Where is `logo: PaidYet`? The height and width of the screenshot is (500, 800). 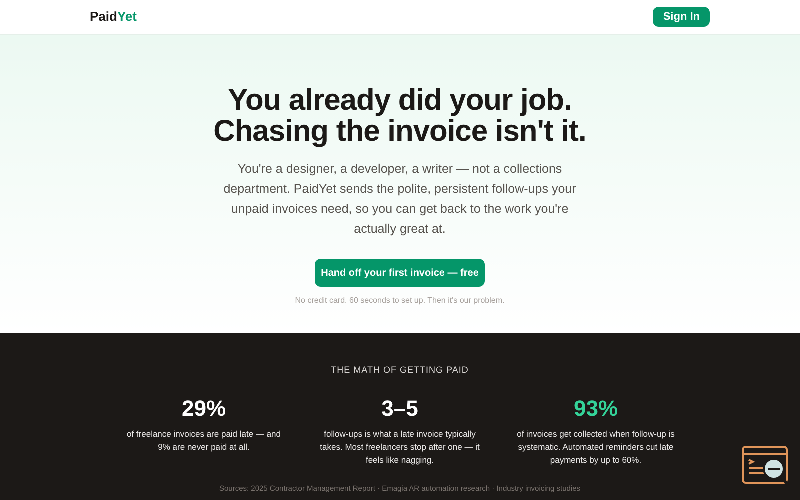
logo: PaidYet is located at coordinates (113, 17).